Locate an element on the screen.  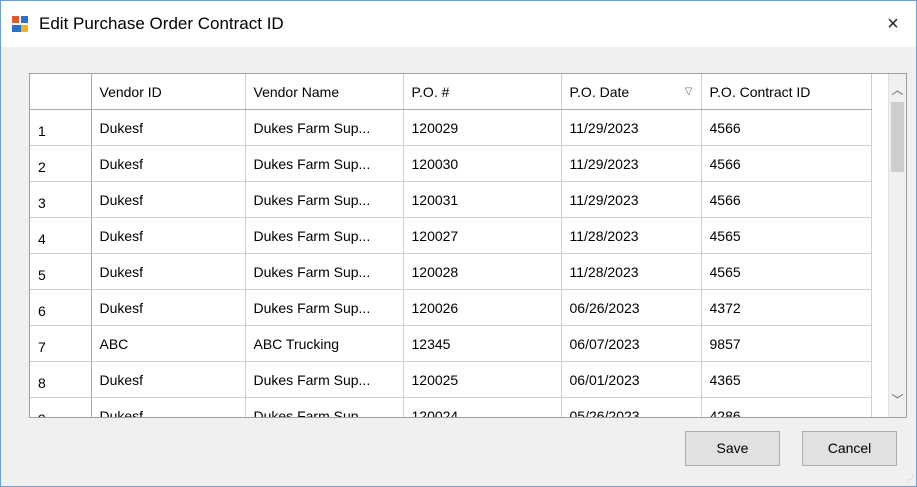
cell-po-contract-id: 4372 is located at coordinates (786, 307).